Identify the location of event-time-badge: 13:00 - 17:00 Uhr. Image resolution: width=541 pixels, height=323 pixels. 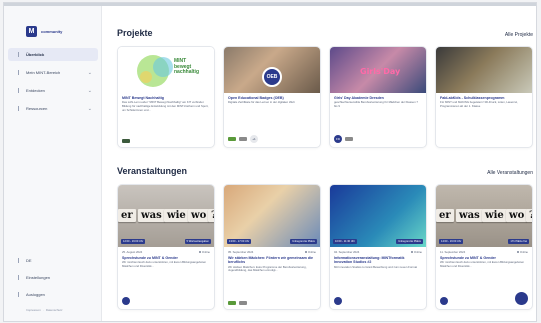
(239, 241).